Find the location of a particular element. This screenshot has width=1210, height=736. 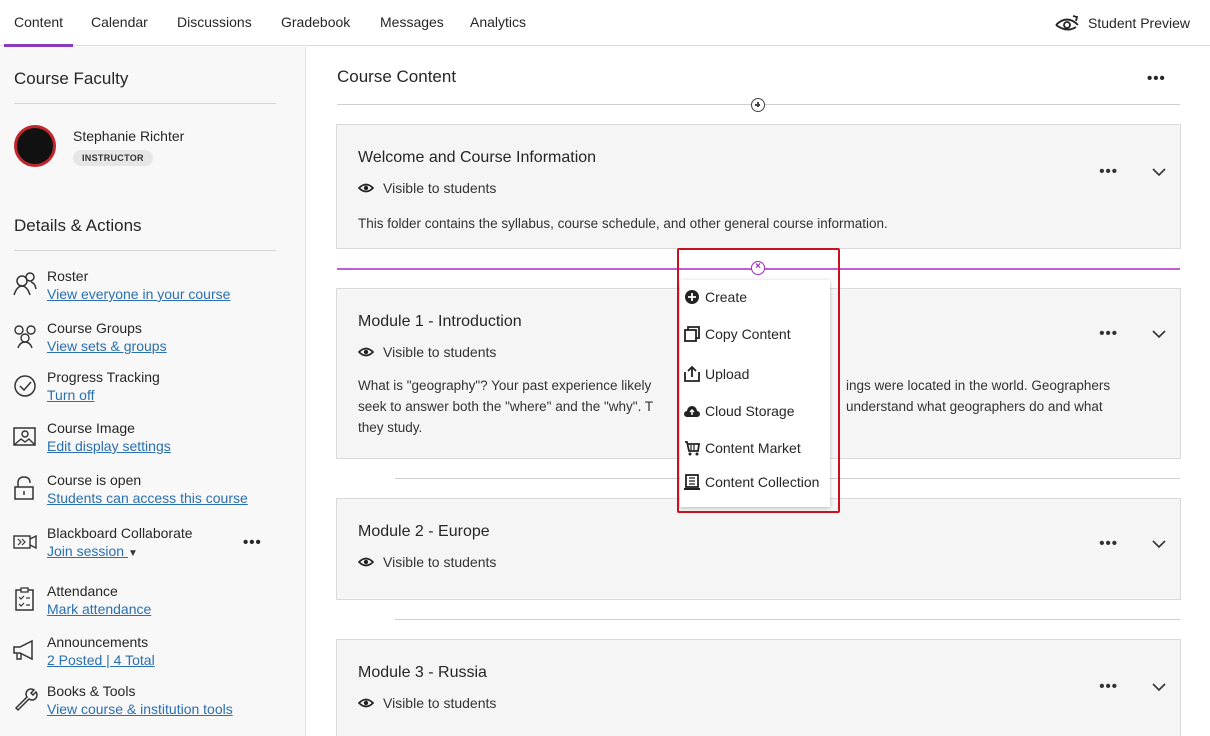

course-access-link: Students can access this course is located at coordinates (147, 498).